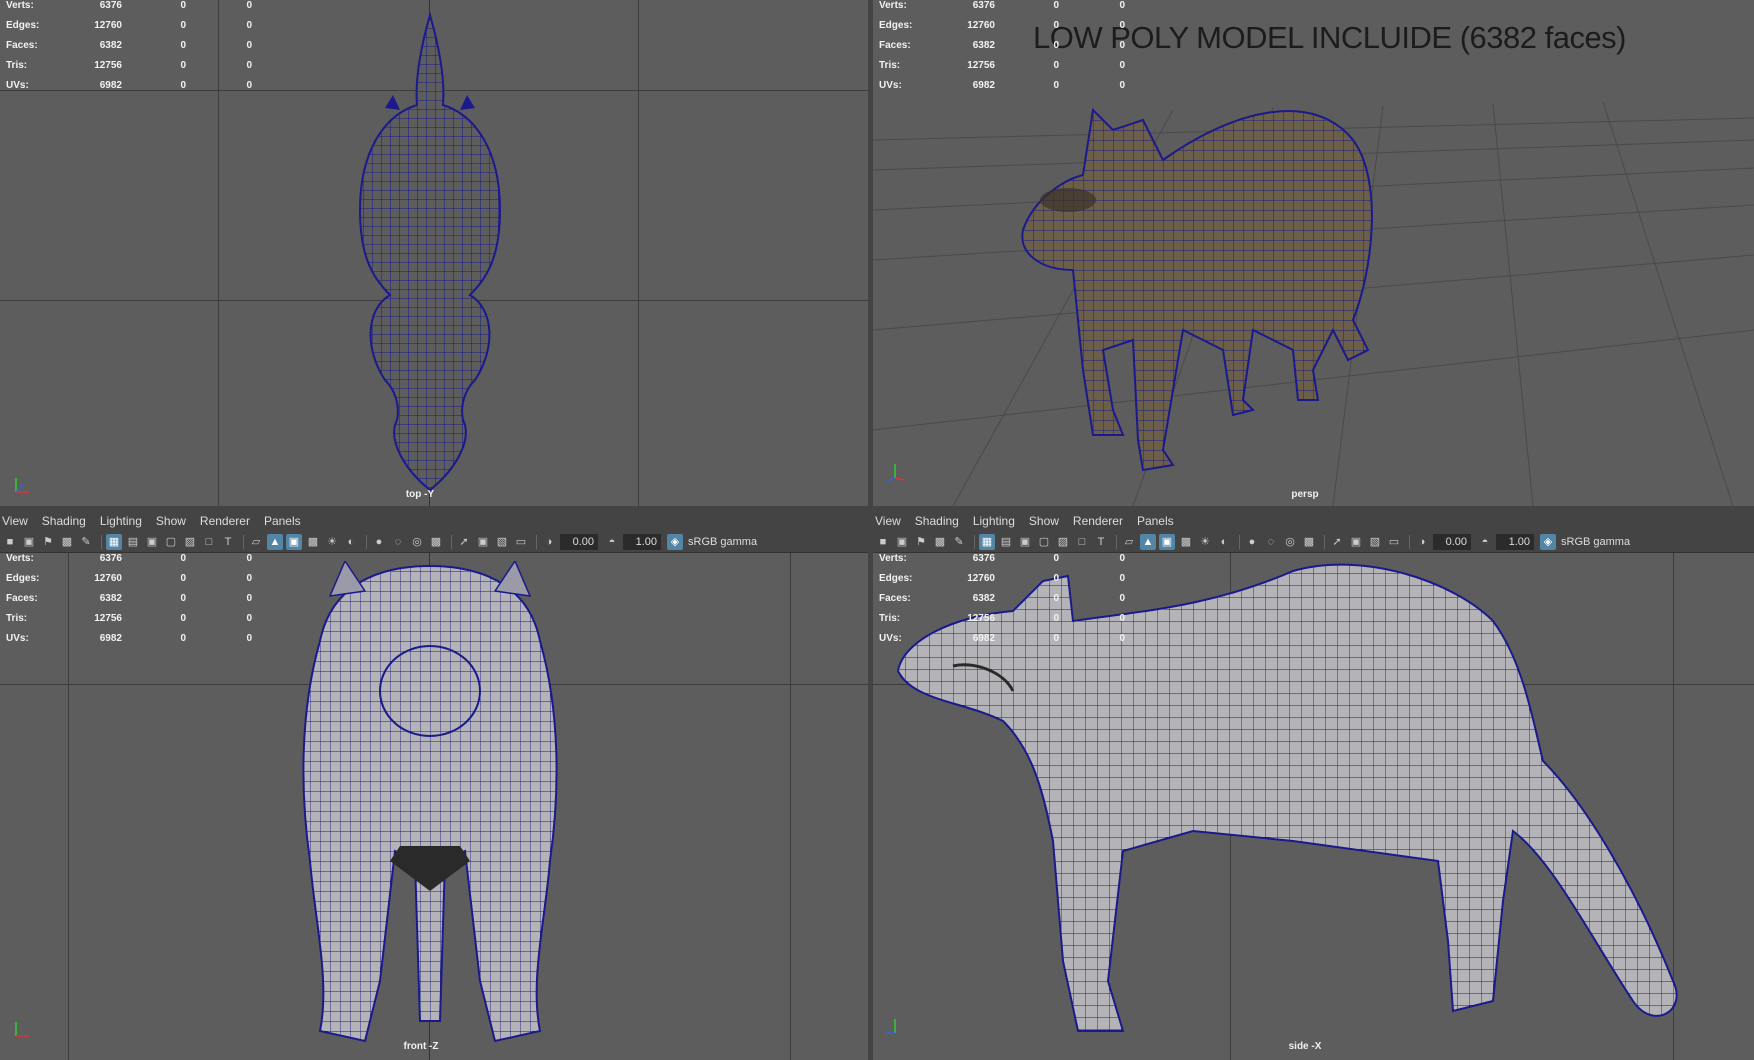 The height and width of the screenshot is (1060, 1754). What do you see at coordinates (1305, 494) in the screenshot?
I see `camera-label: persp` at bounding box center [1305, 494].